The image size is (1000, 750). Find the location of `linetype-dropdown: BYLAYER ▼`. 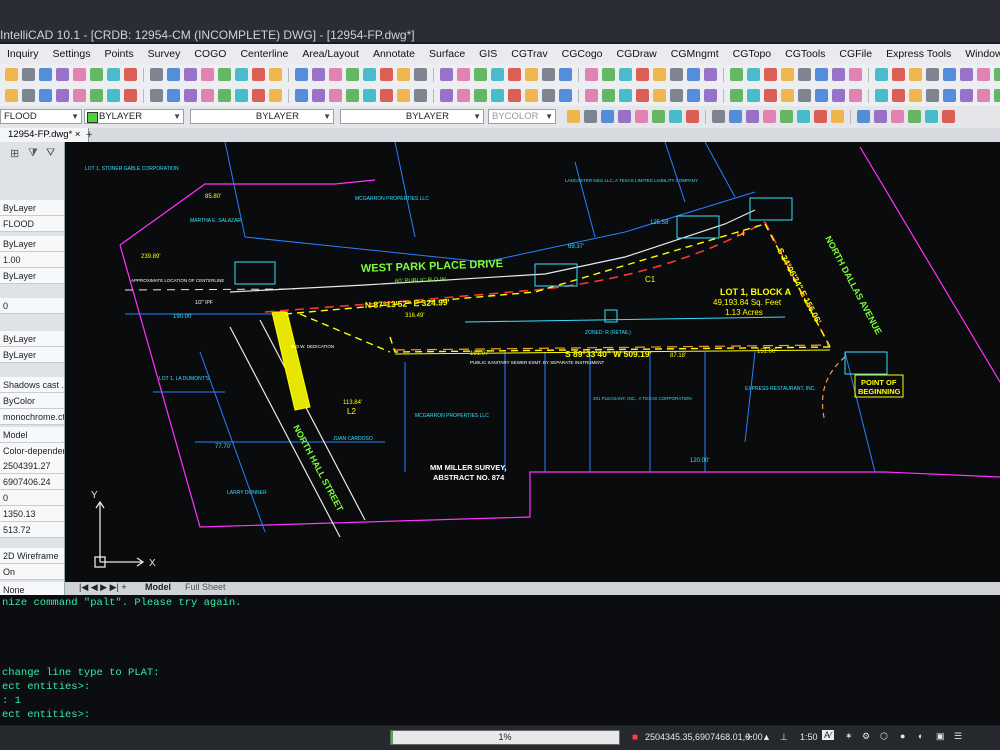

linetype-dropdown: BYLAYER ▼ is located at coordinates (262, 116).